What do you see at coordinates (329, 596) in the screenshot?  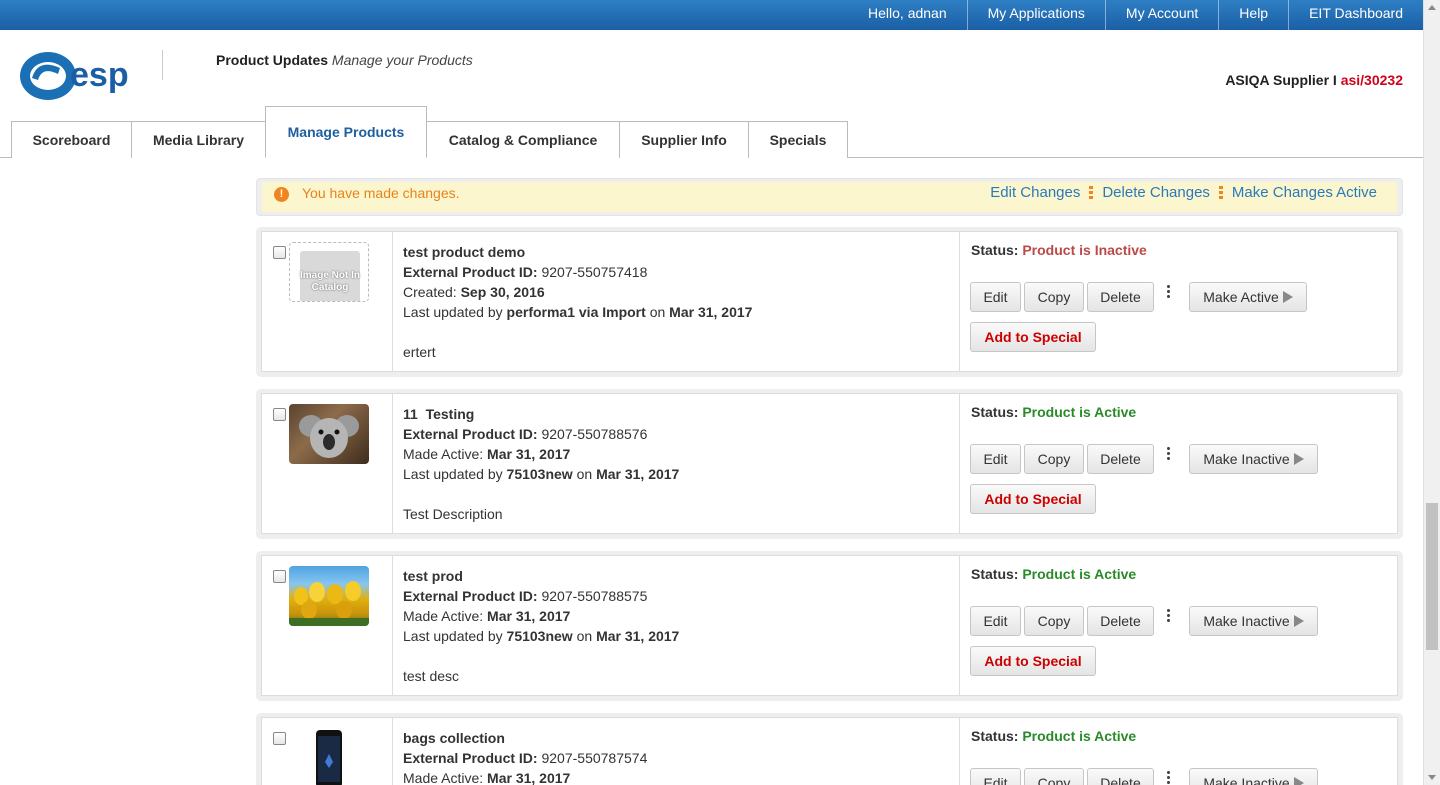 I see `product-image-tulips` at bounding box center [329, 596].